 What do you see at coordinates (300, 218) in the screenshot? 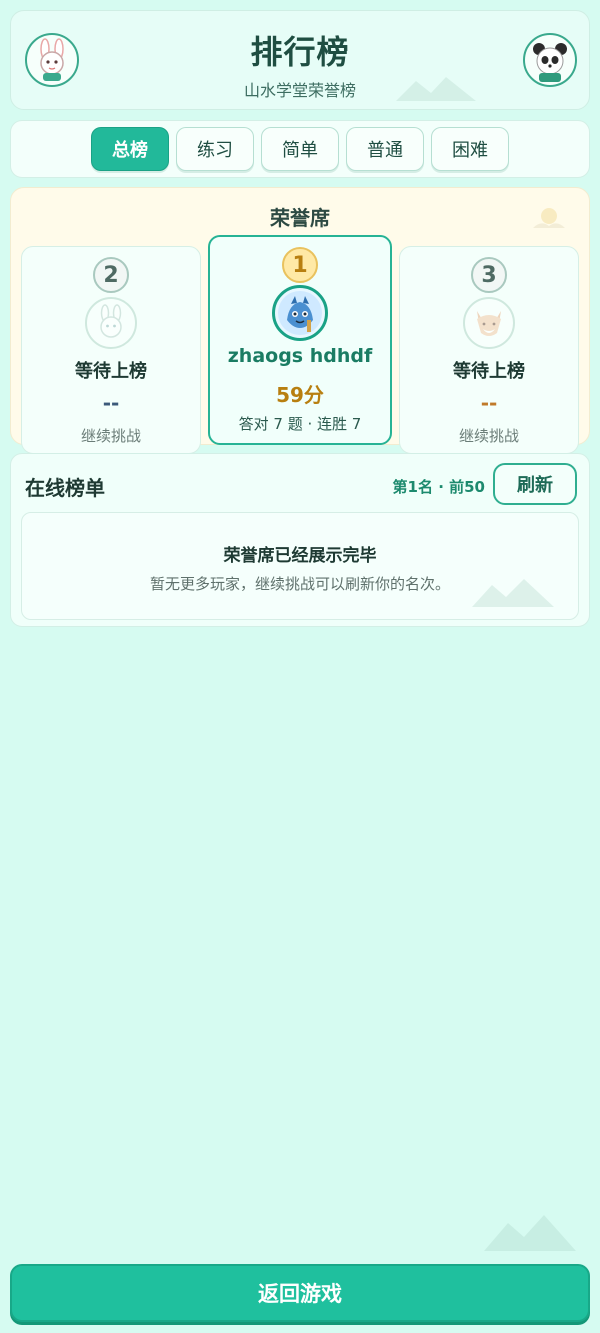
I see `honor-title: 荣誉席` at bounding box center [300, 218].